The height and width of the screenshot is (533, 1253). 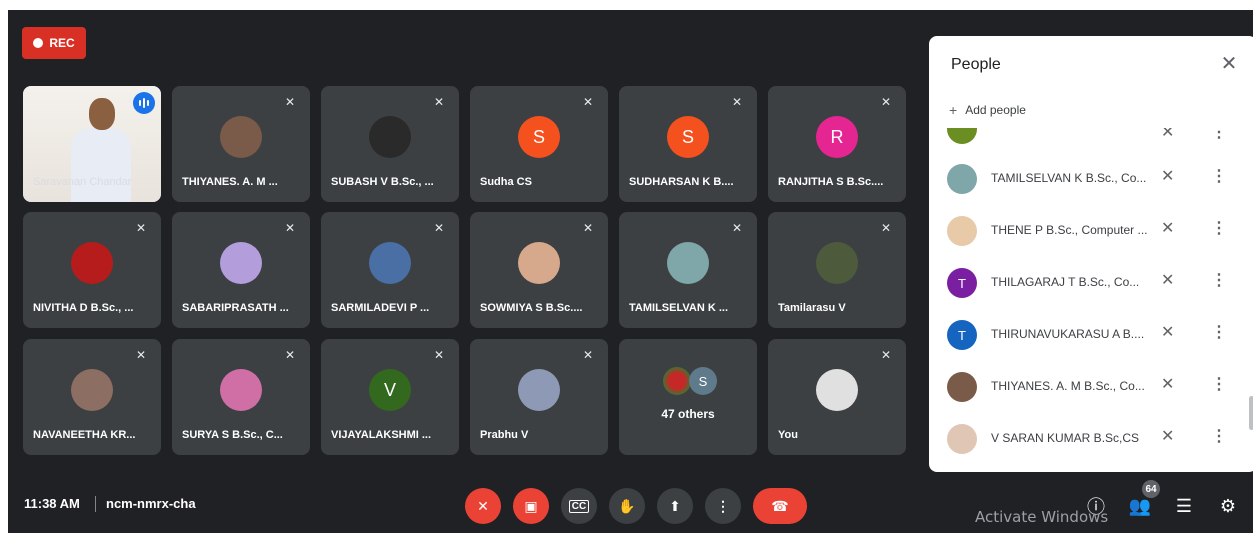 I want to click on activities-button: ⚙, so click(x=1228, y=506).